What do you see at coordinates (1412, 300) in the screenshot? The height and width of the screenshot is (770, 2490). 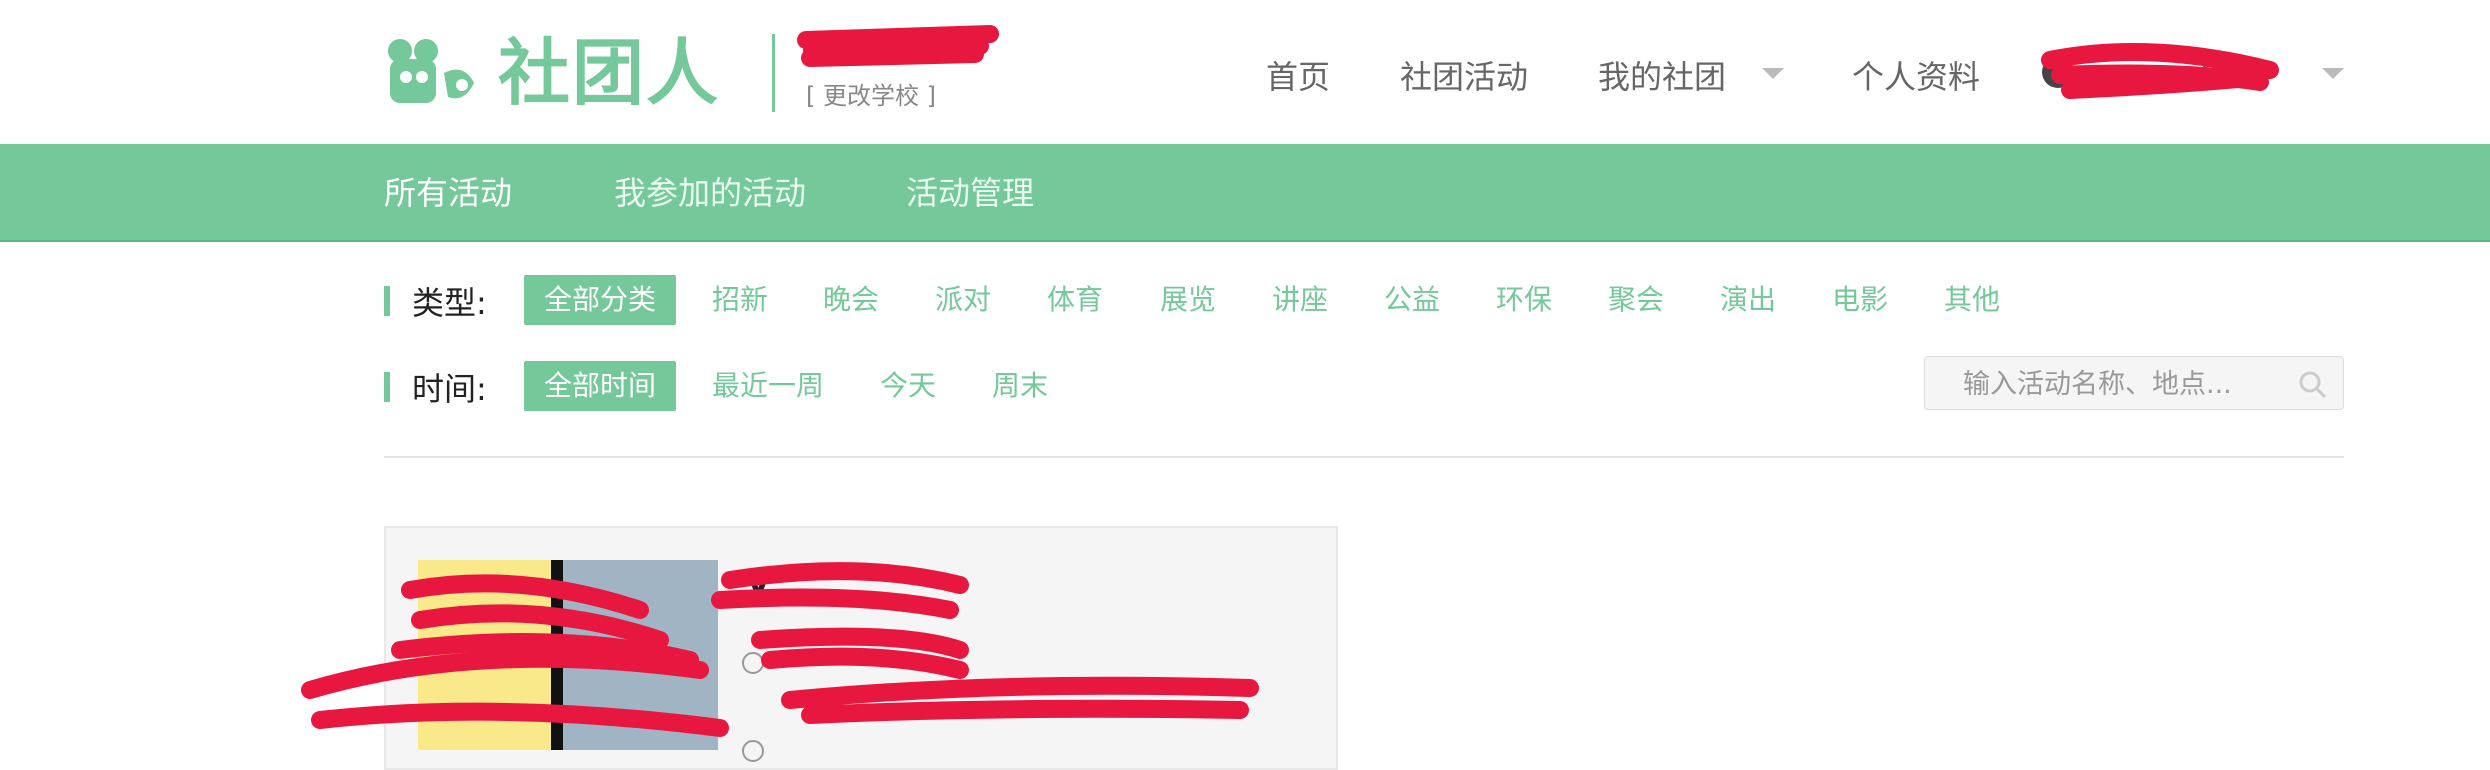 I see `type-tag-charity: 公益` at bounding box center [1412, 300].